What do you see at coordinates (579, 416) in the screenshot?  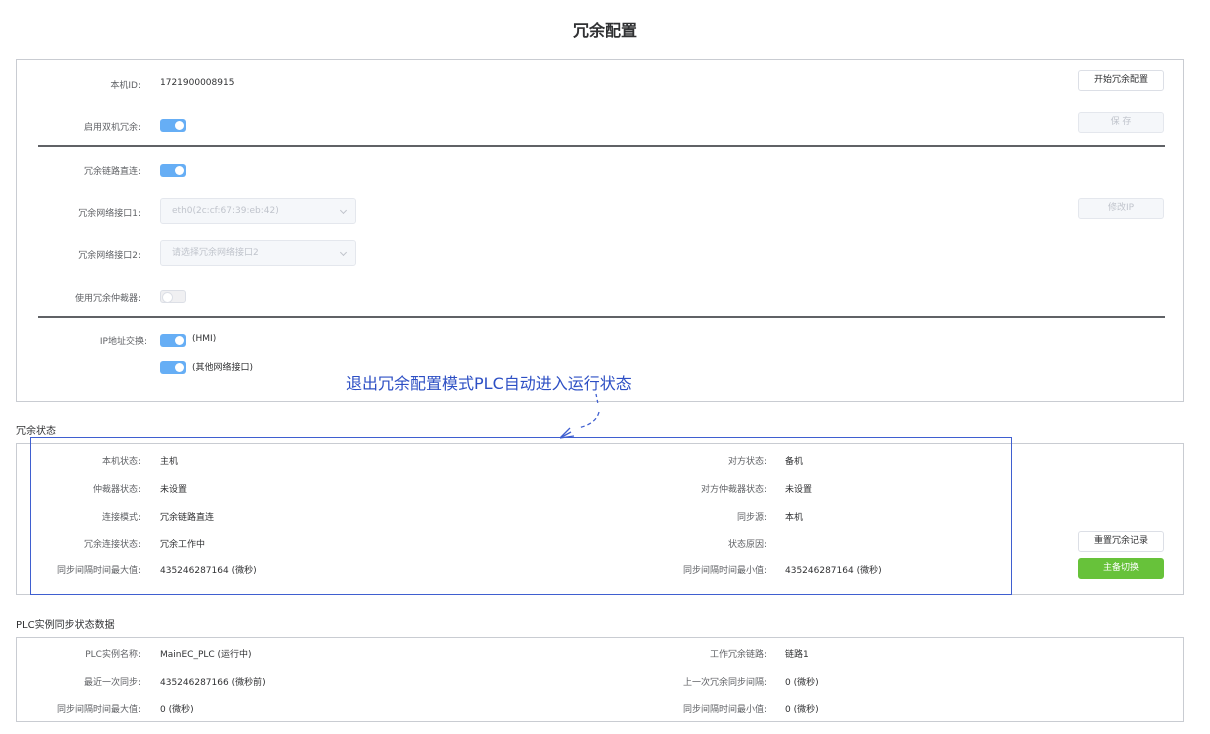 I see `annotation-arrow` at bounding box center [579, 416].